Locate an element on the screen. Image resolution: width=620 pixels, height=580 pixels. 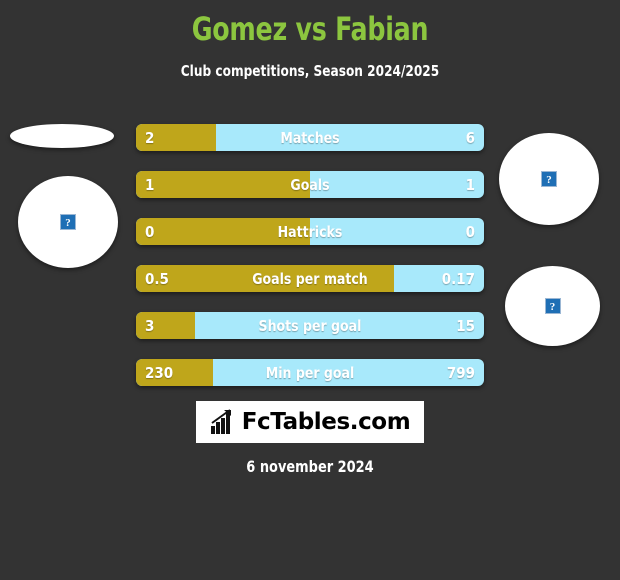
bar-chart-arrow-icon is located at coordinates (220, 421).